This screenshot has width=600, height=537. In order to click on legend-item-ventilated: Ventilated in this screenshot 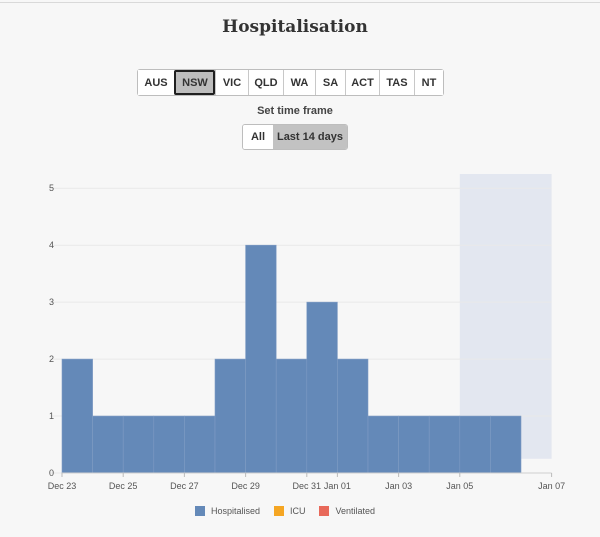, I will do `click(347, 511)`.